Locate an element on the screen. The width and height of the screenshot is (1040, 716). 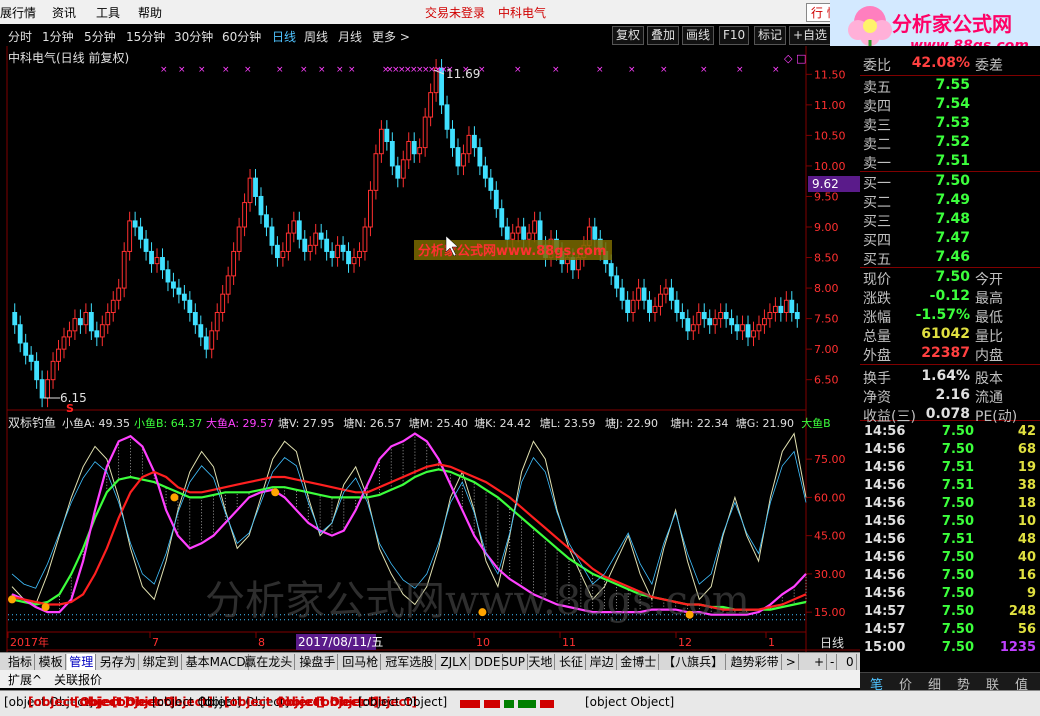
diamond-icon: ◇ is located at coordinates (788, 58).